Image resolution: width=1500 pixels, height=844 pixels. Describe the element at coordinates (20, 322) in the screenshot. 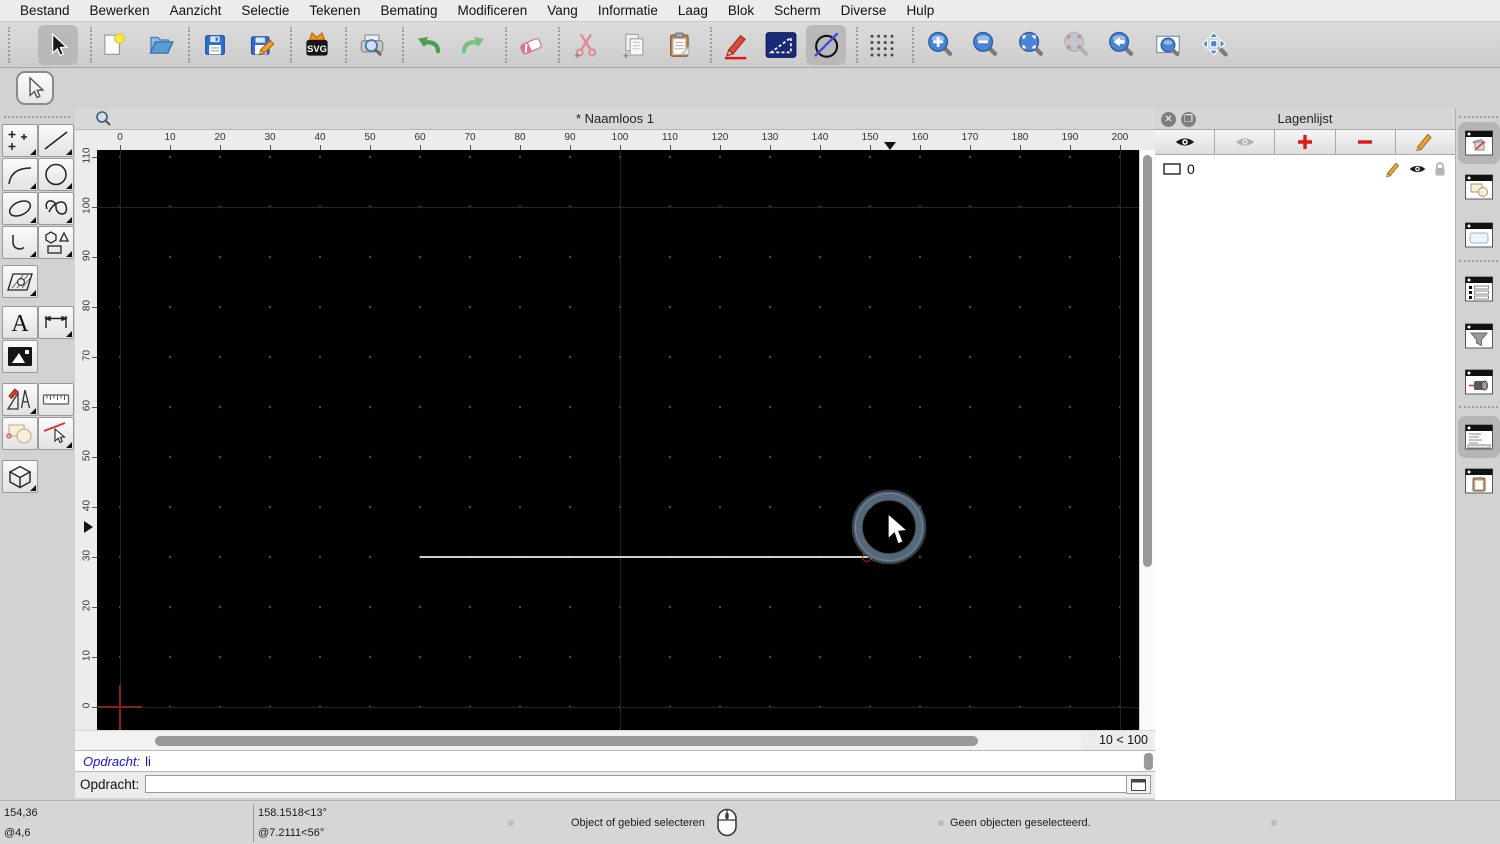

I see `text-tool-button: A` at that location.